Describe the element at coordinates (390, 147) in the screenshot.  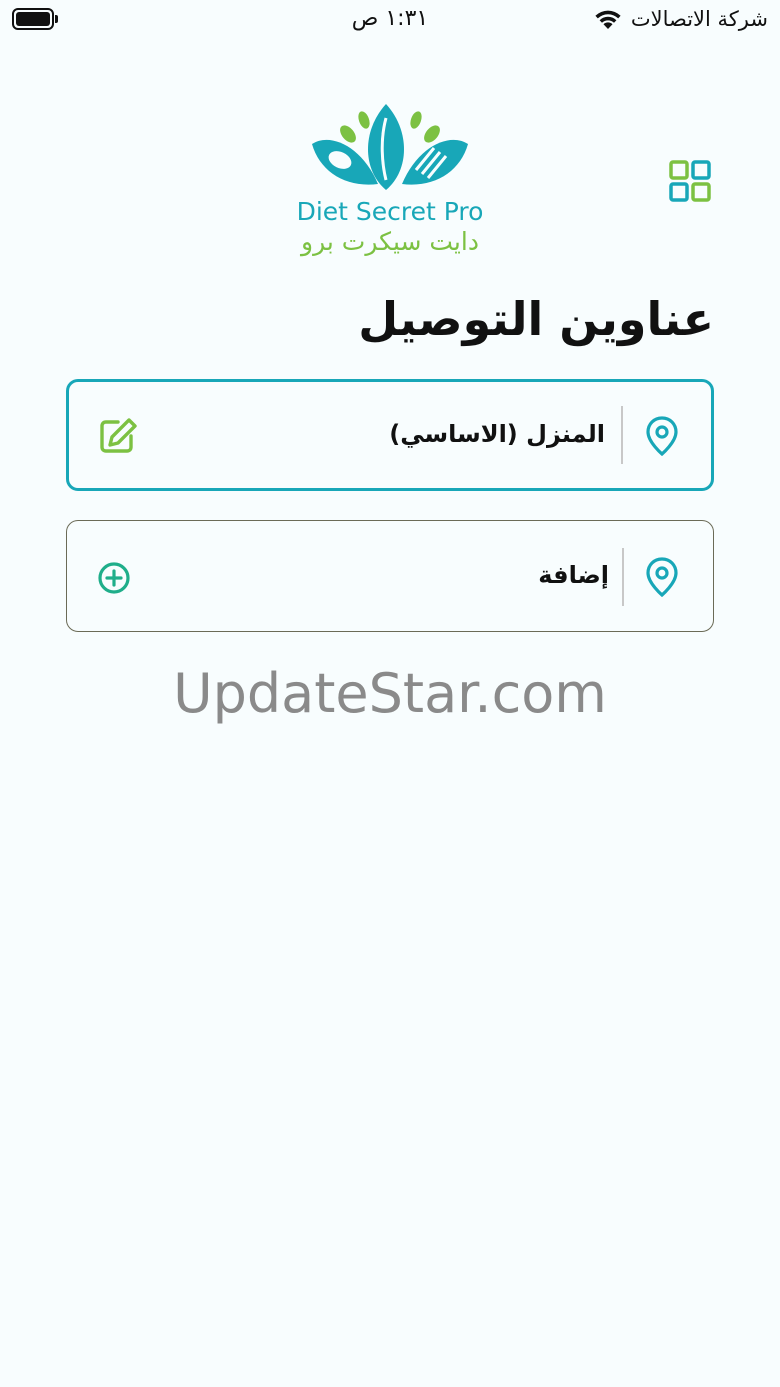
I see `lotus-logo-icon` at that location.